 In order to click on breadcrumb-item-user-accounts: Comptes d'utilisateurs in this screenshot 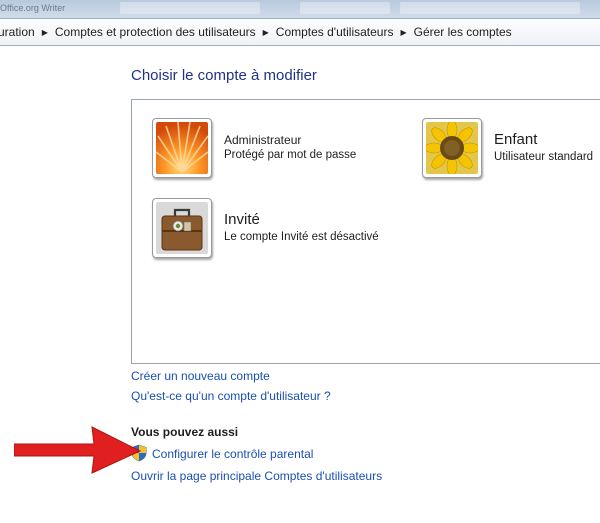, I will do `click(335, 32)`.